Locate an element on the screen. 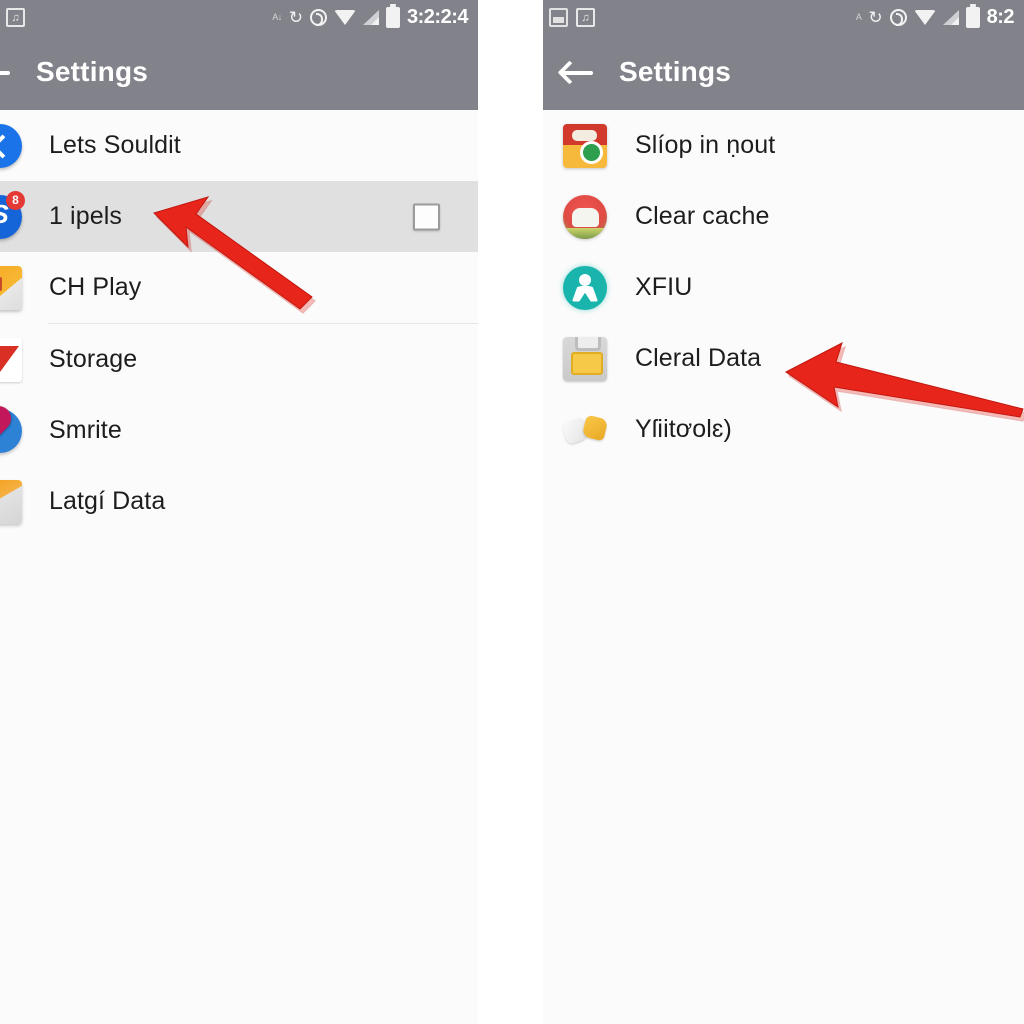 The width and height of the screenshot is (1024, 1024). alarm-icon: A↓ is located at coordinates (277, 17).